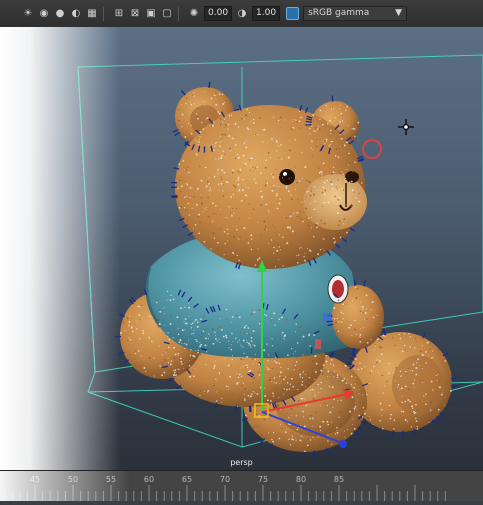 The image size is (483, 505). Describe the element at coordinates (194, 14) in the screenshot. I see `exposure-icon: ✺` at that location.